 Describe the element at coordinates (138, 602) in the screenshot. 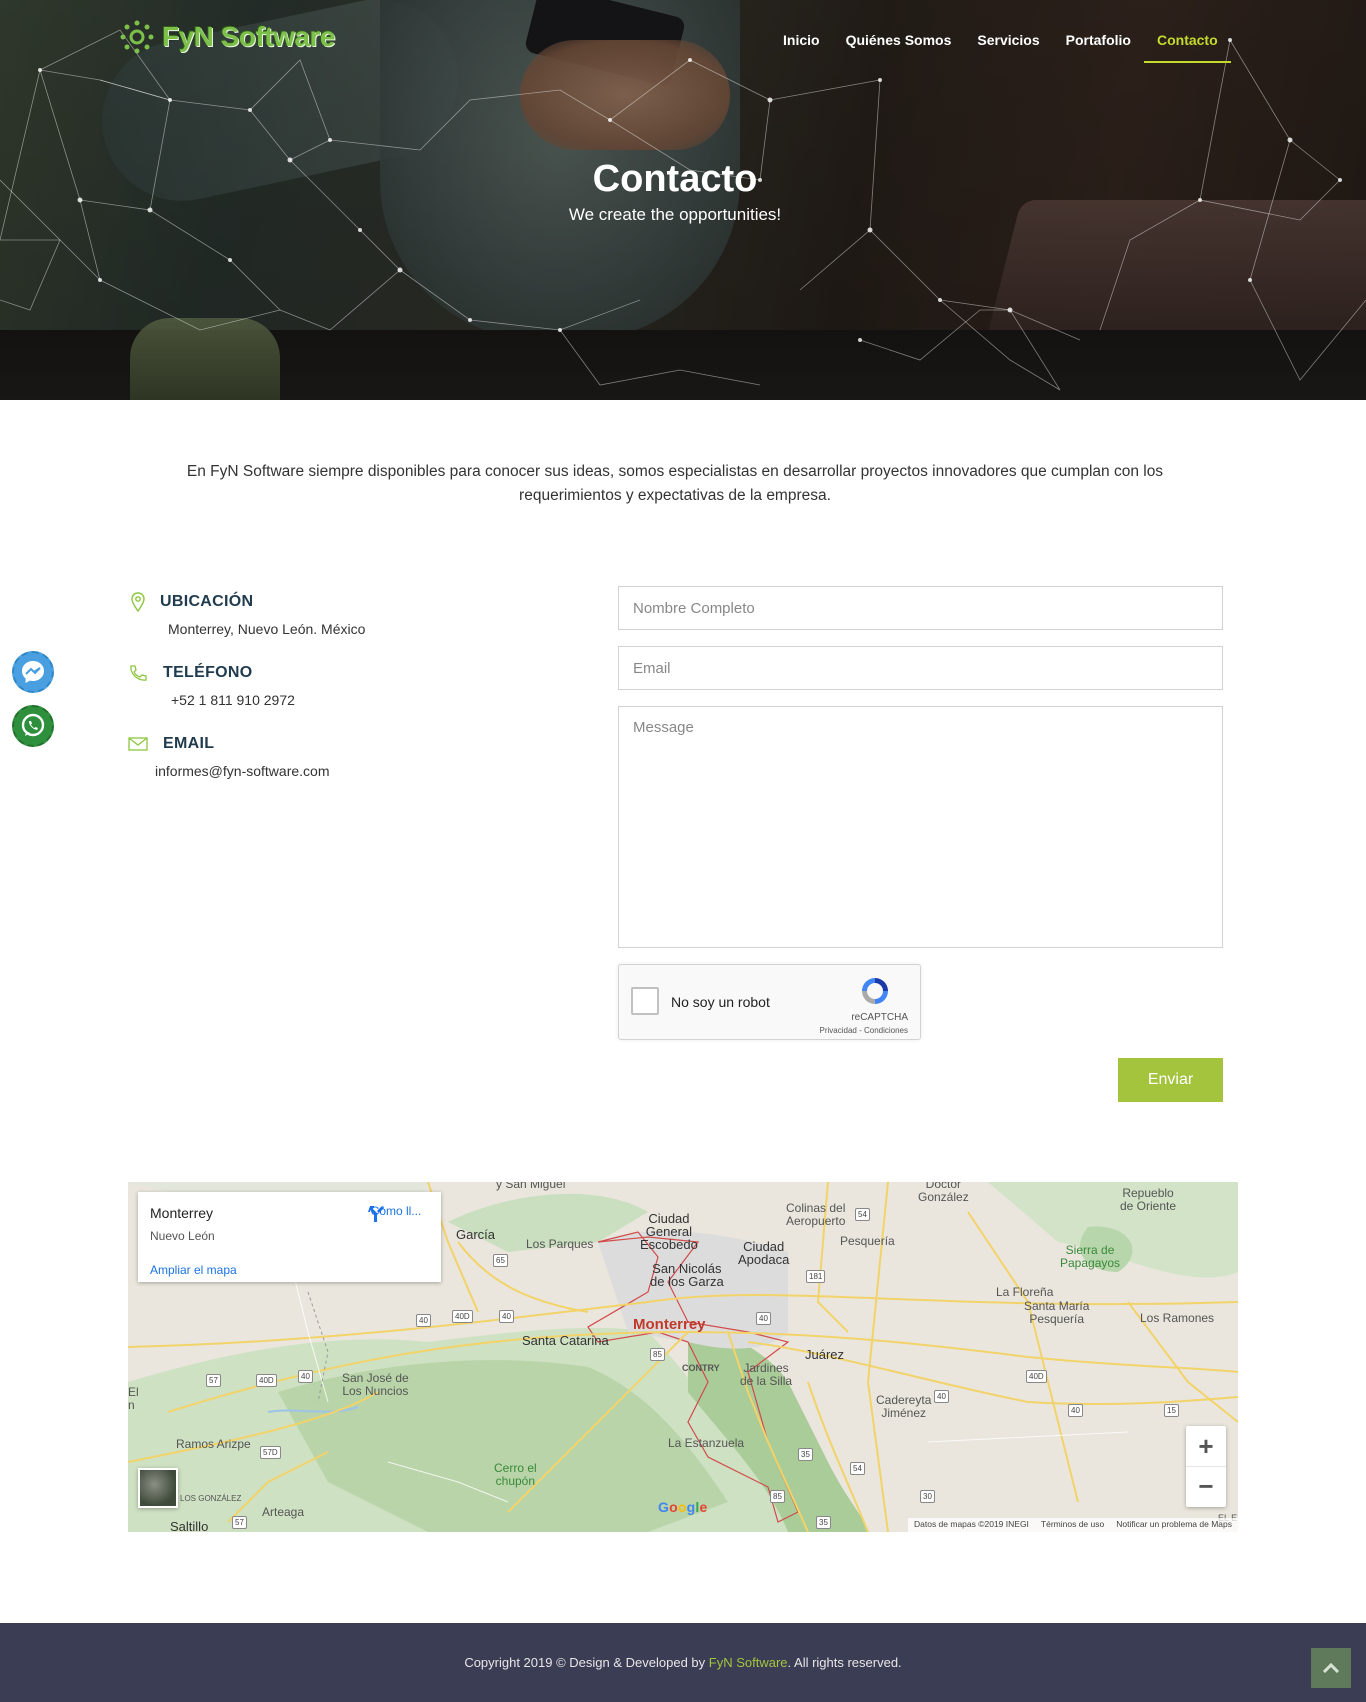

I see `map-pin-icon` at that location.